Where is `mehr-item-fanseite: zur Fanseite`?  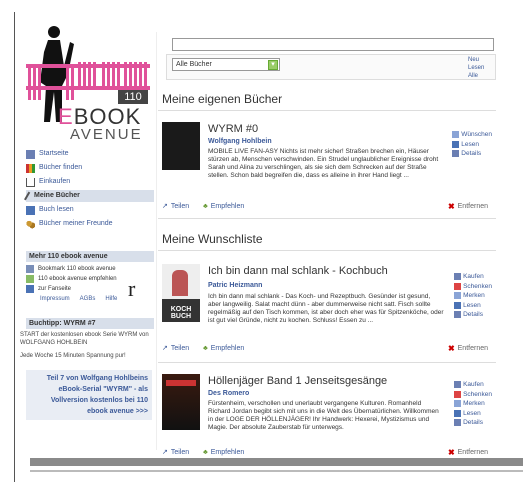
mehr-item-fanseite: zur Fanseite is located at coordinates (90, 289).